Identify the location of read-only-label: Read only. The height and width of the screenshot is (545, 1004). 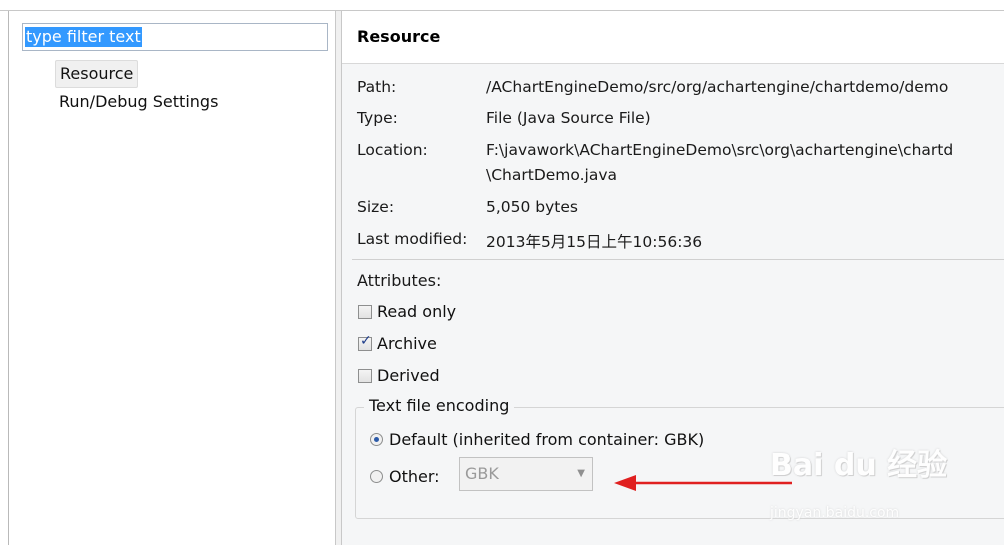
(417, 311).